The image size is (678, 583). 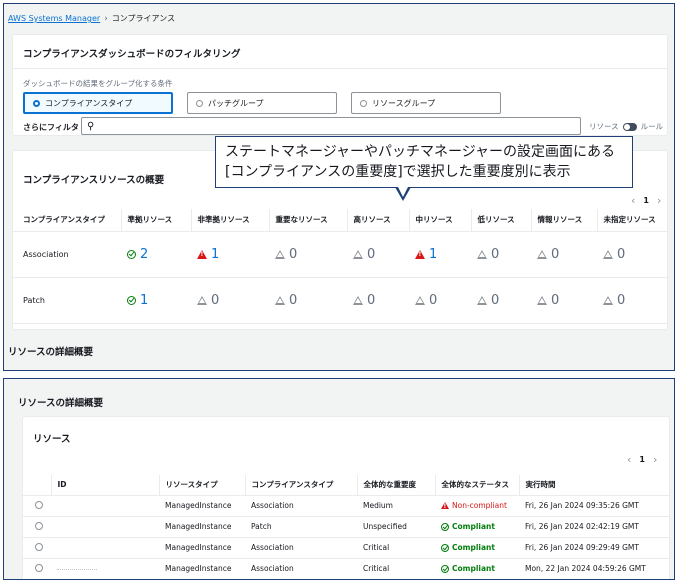 What do you see at coordinates (230, 300) in the screenshot?
I see `non-compliant-count: 0` at bounding box center [230, 300].